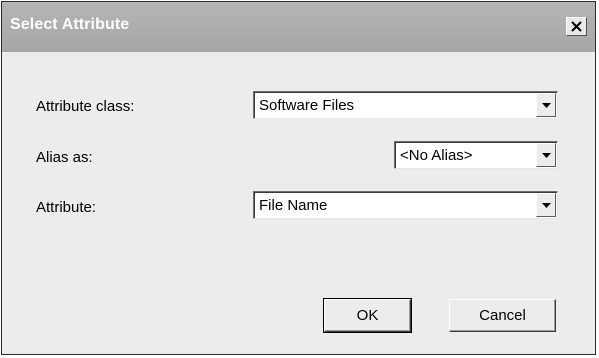 Image resolution: width=599 pixels, height=358 pixels. I want to click on close-icon, so click(576, 26).